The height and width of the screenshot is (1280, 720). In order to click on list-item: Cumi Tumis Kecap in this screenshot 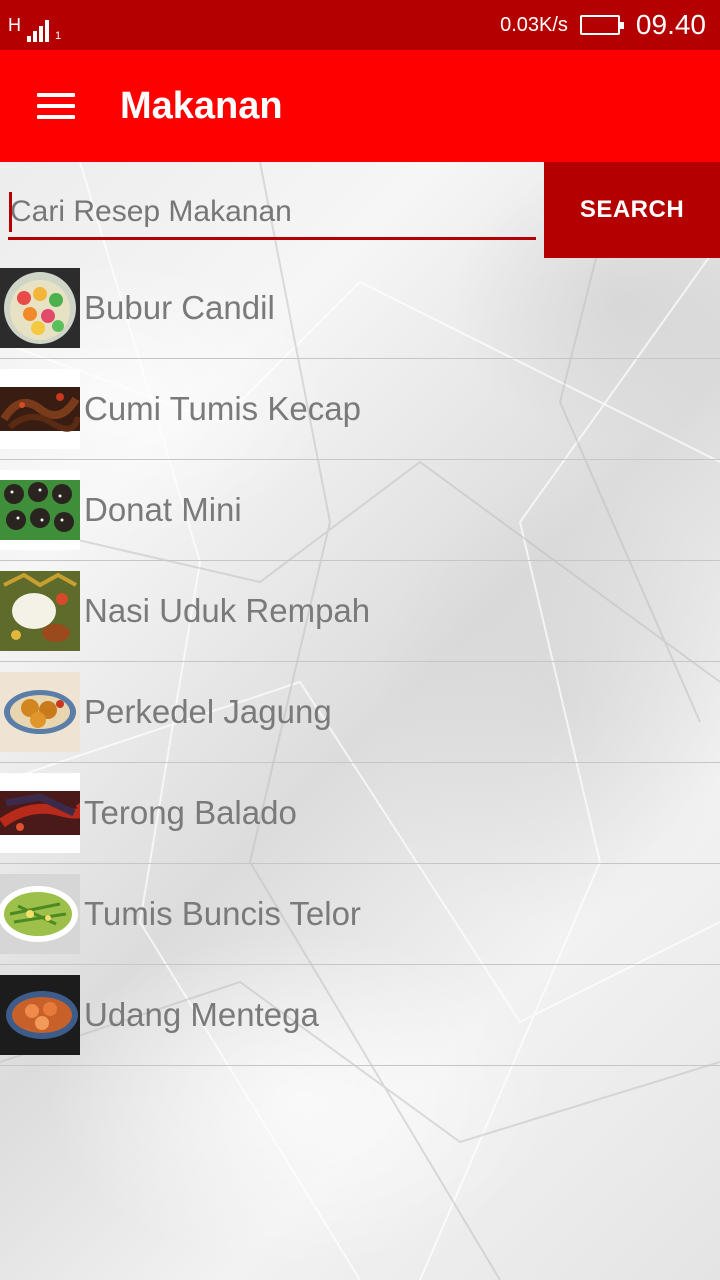, I will do `click(360, 409)`.